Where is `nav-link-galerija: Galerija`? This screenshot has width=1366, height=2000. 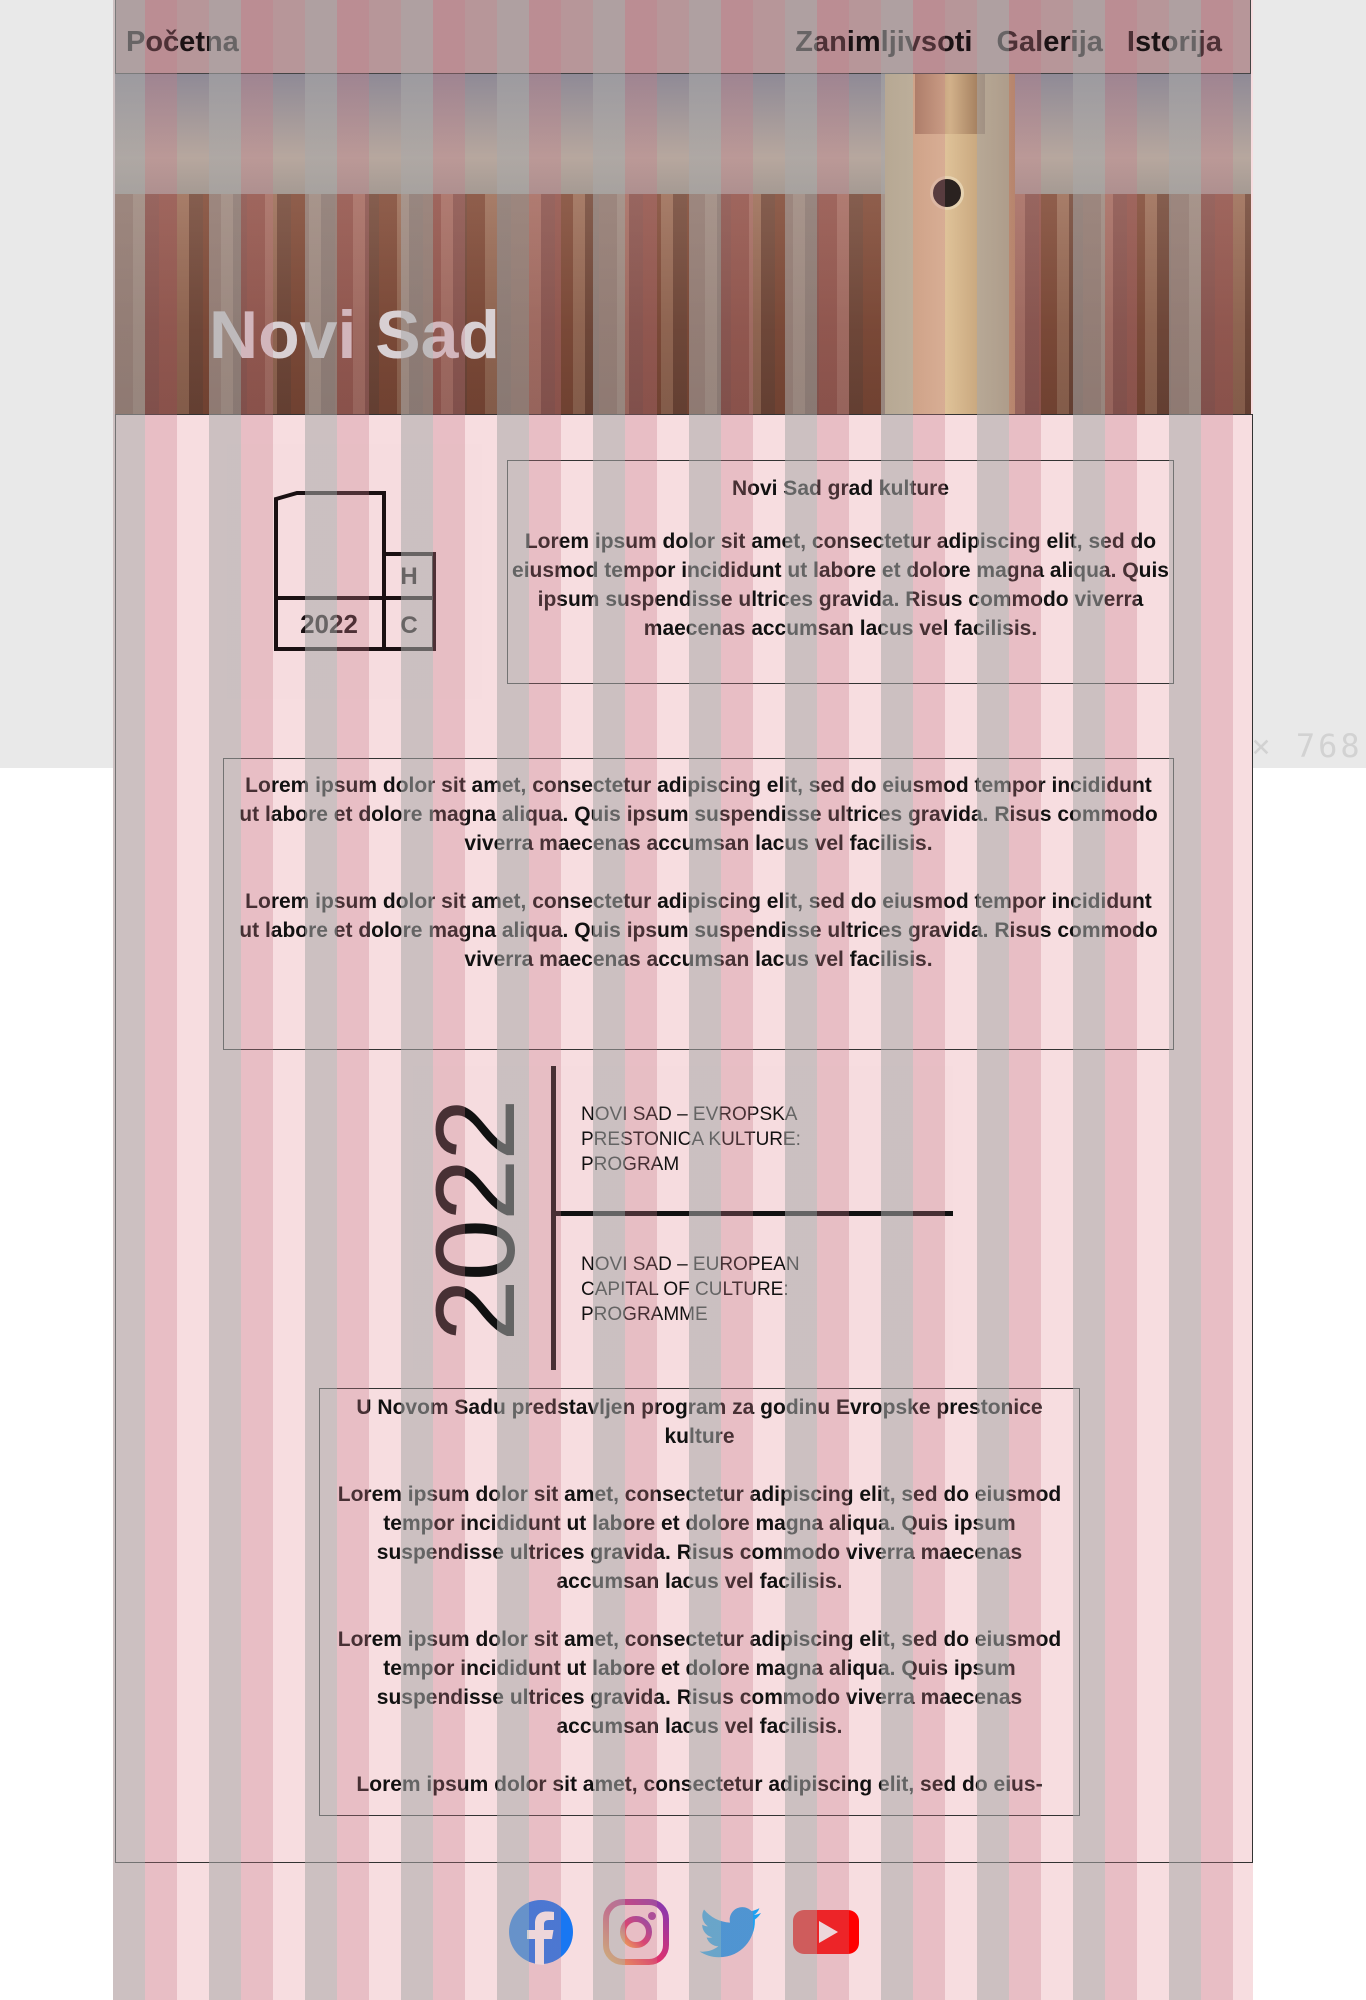 nav-link-galerija: Galerija is located at coordinates (1050, 42).